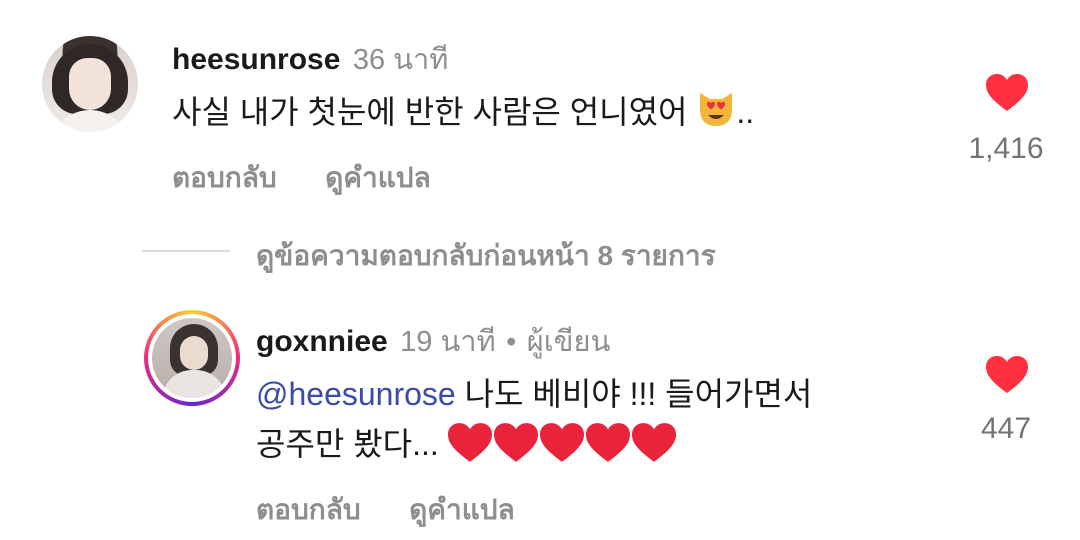 The height and width of the screenshot is (540, 1080). Describe the element at coordinates (256, 59) in the screenshot. I see `username: heesunrose` at that location.